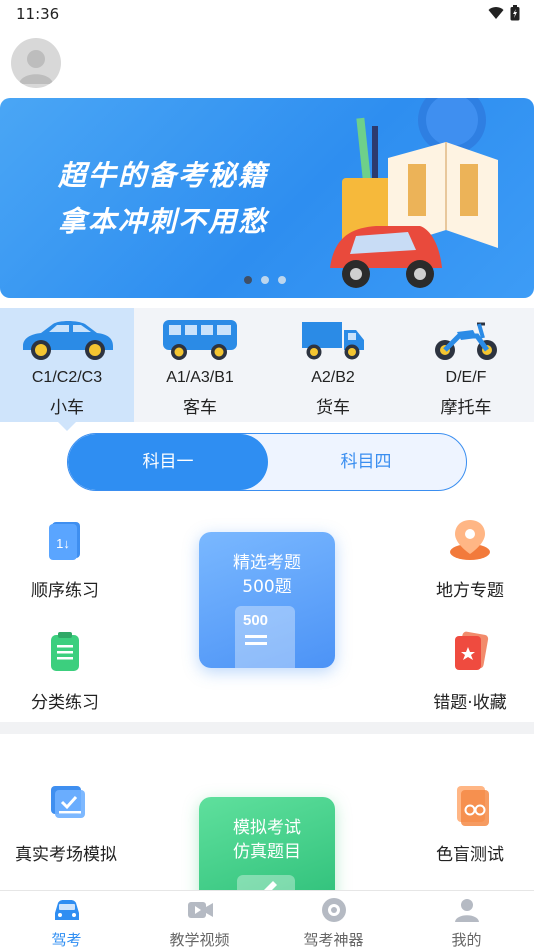 The width and height of the screenshot is (534, 950). Describe the element at coordinates (163, 175) in the screenshot. I see `banner-headline: 超牛的备考秘籍` at that location.